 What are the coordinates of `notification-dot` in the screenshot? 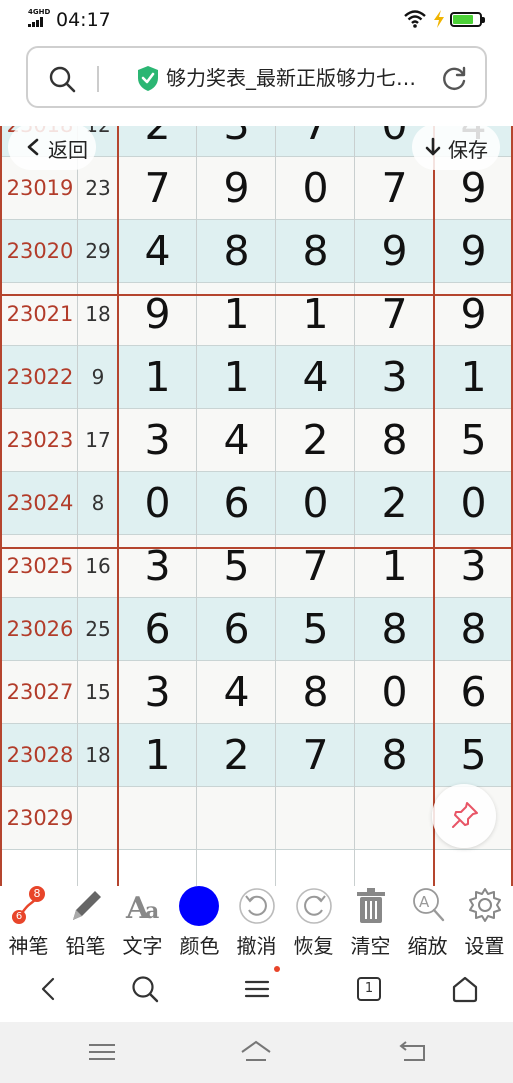 It's located at (277, 969).